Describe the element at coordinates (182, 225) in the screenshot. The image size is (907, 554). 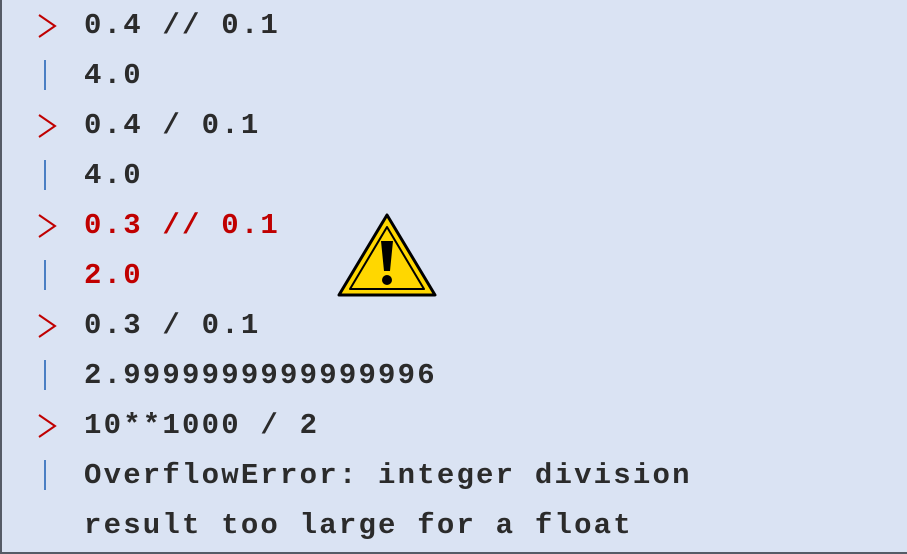
I see `input-text: 0.3 // 0.1` at that location.